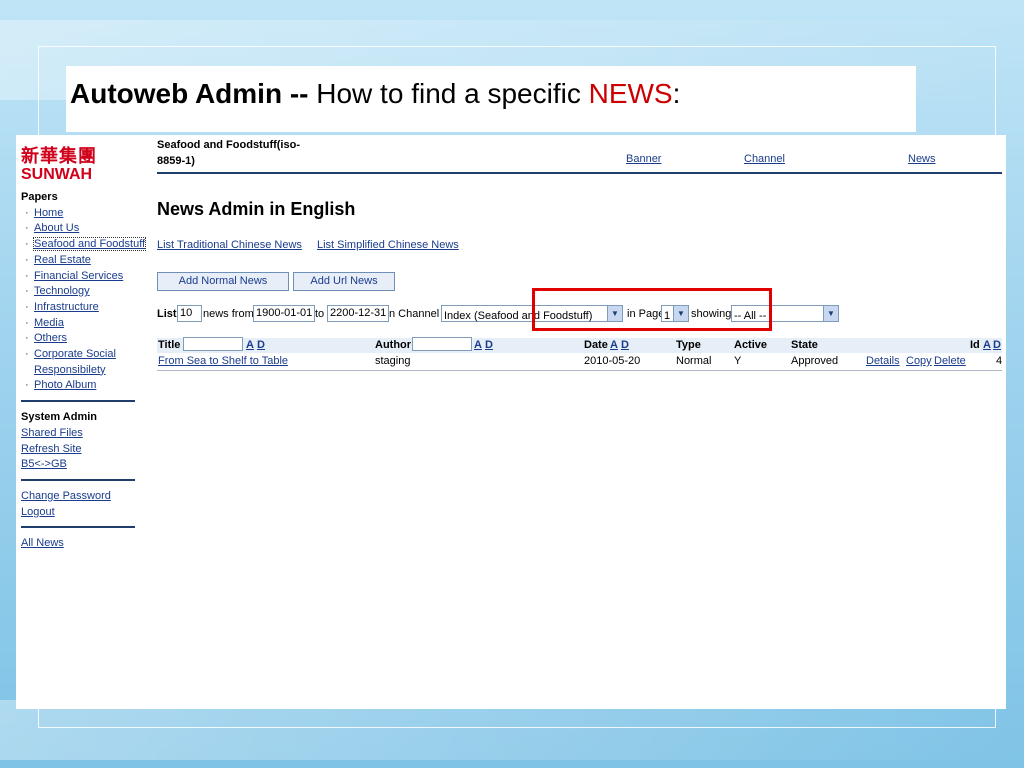 The height and width of the screenshot is (768, 1024). What do you see at coordinates (999, 361) in the screenshot?
I see `news-id: 4` at bounding box center [999, 361].